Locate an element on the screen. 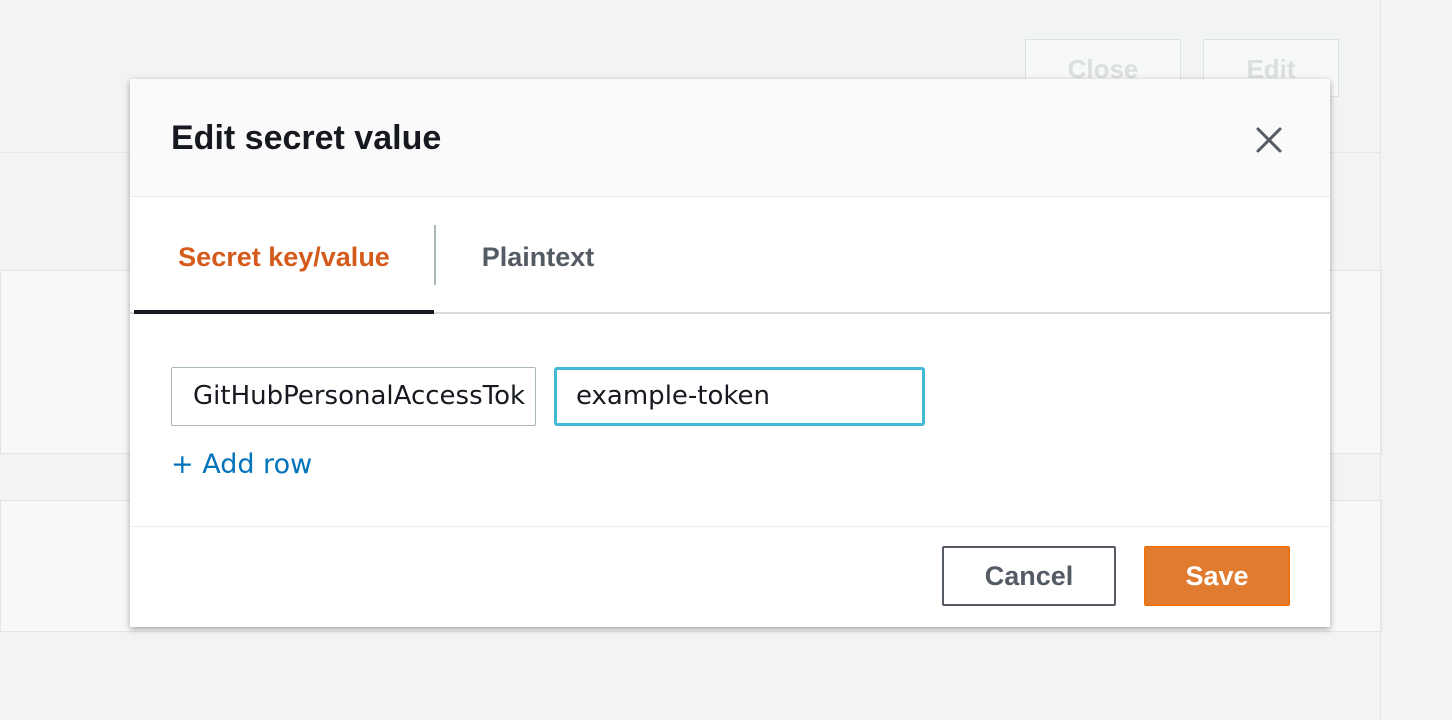  add-row-link: + Add row is located at coordinates (241, 464).